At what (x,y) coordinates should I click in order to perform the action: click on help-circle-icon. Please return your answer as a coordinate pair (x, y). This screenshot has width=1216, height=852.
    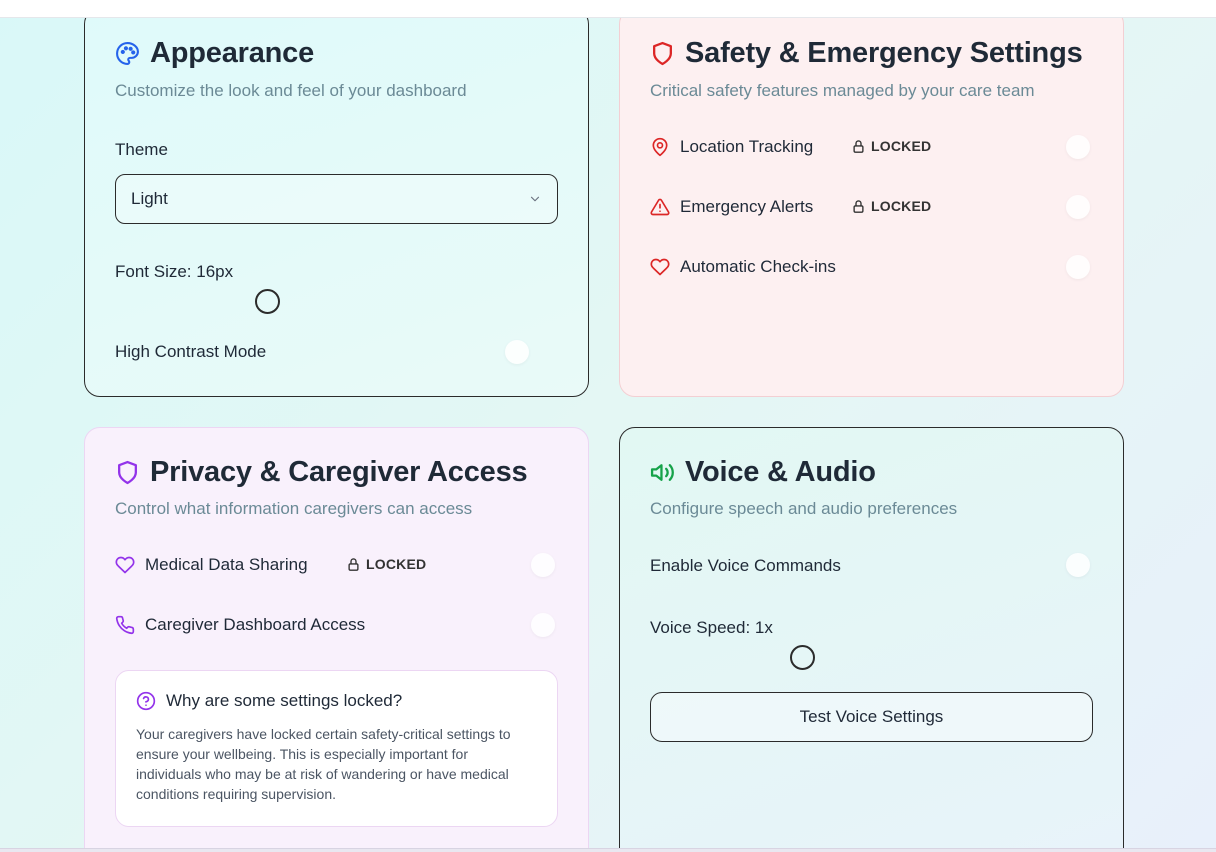
    Looking at the image, I should click on (146, 701).